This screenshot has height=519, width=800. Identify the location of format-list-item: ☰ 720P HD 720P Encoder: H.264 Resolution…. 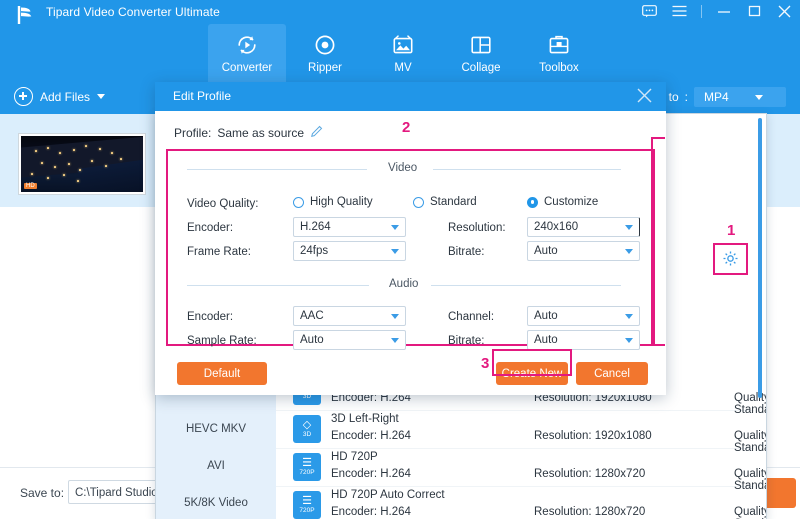
(521, 470).